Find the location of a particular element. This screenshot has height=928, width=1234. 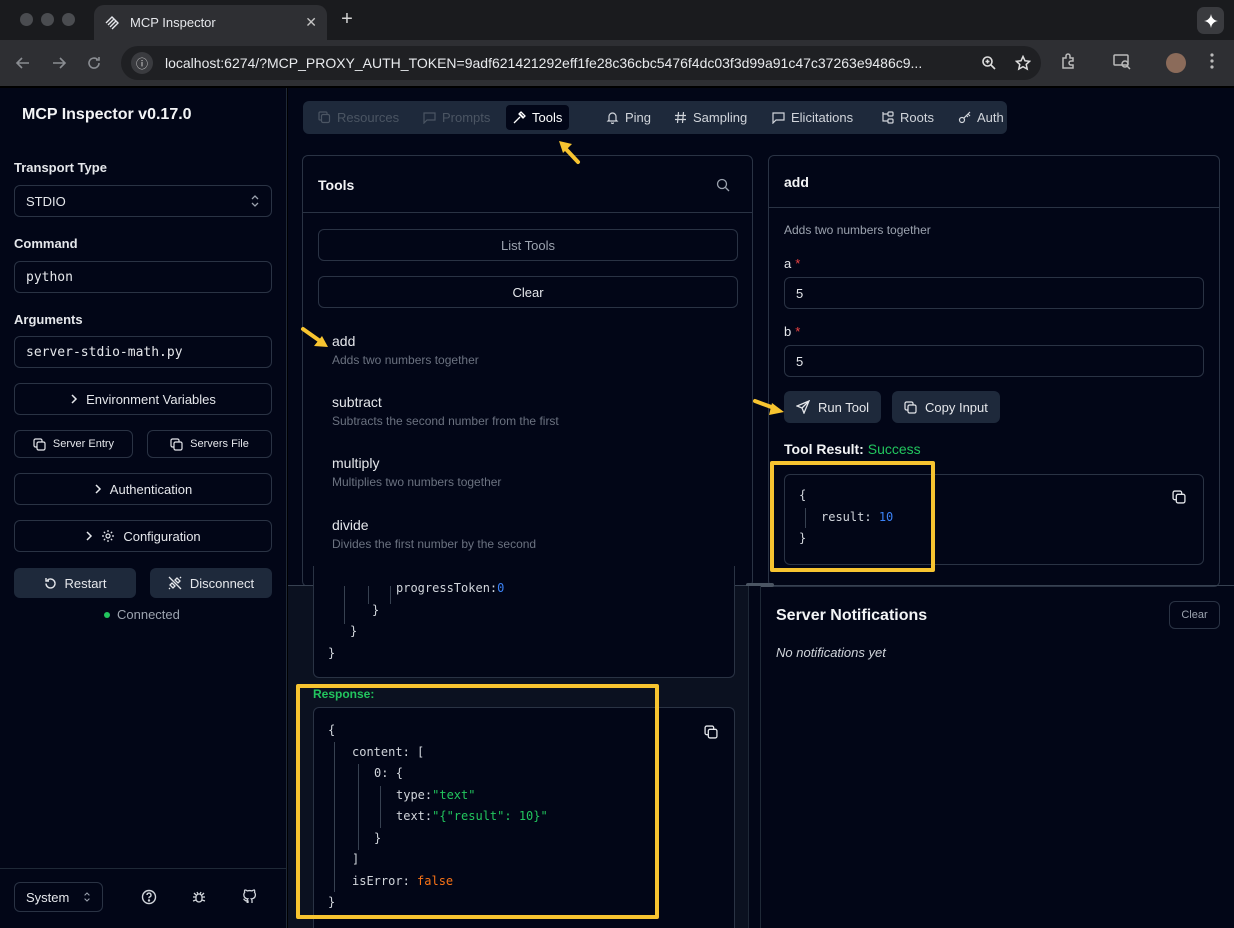

authentication-button: Authentication is located at coordinates (143, 489).